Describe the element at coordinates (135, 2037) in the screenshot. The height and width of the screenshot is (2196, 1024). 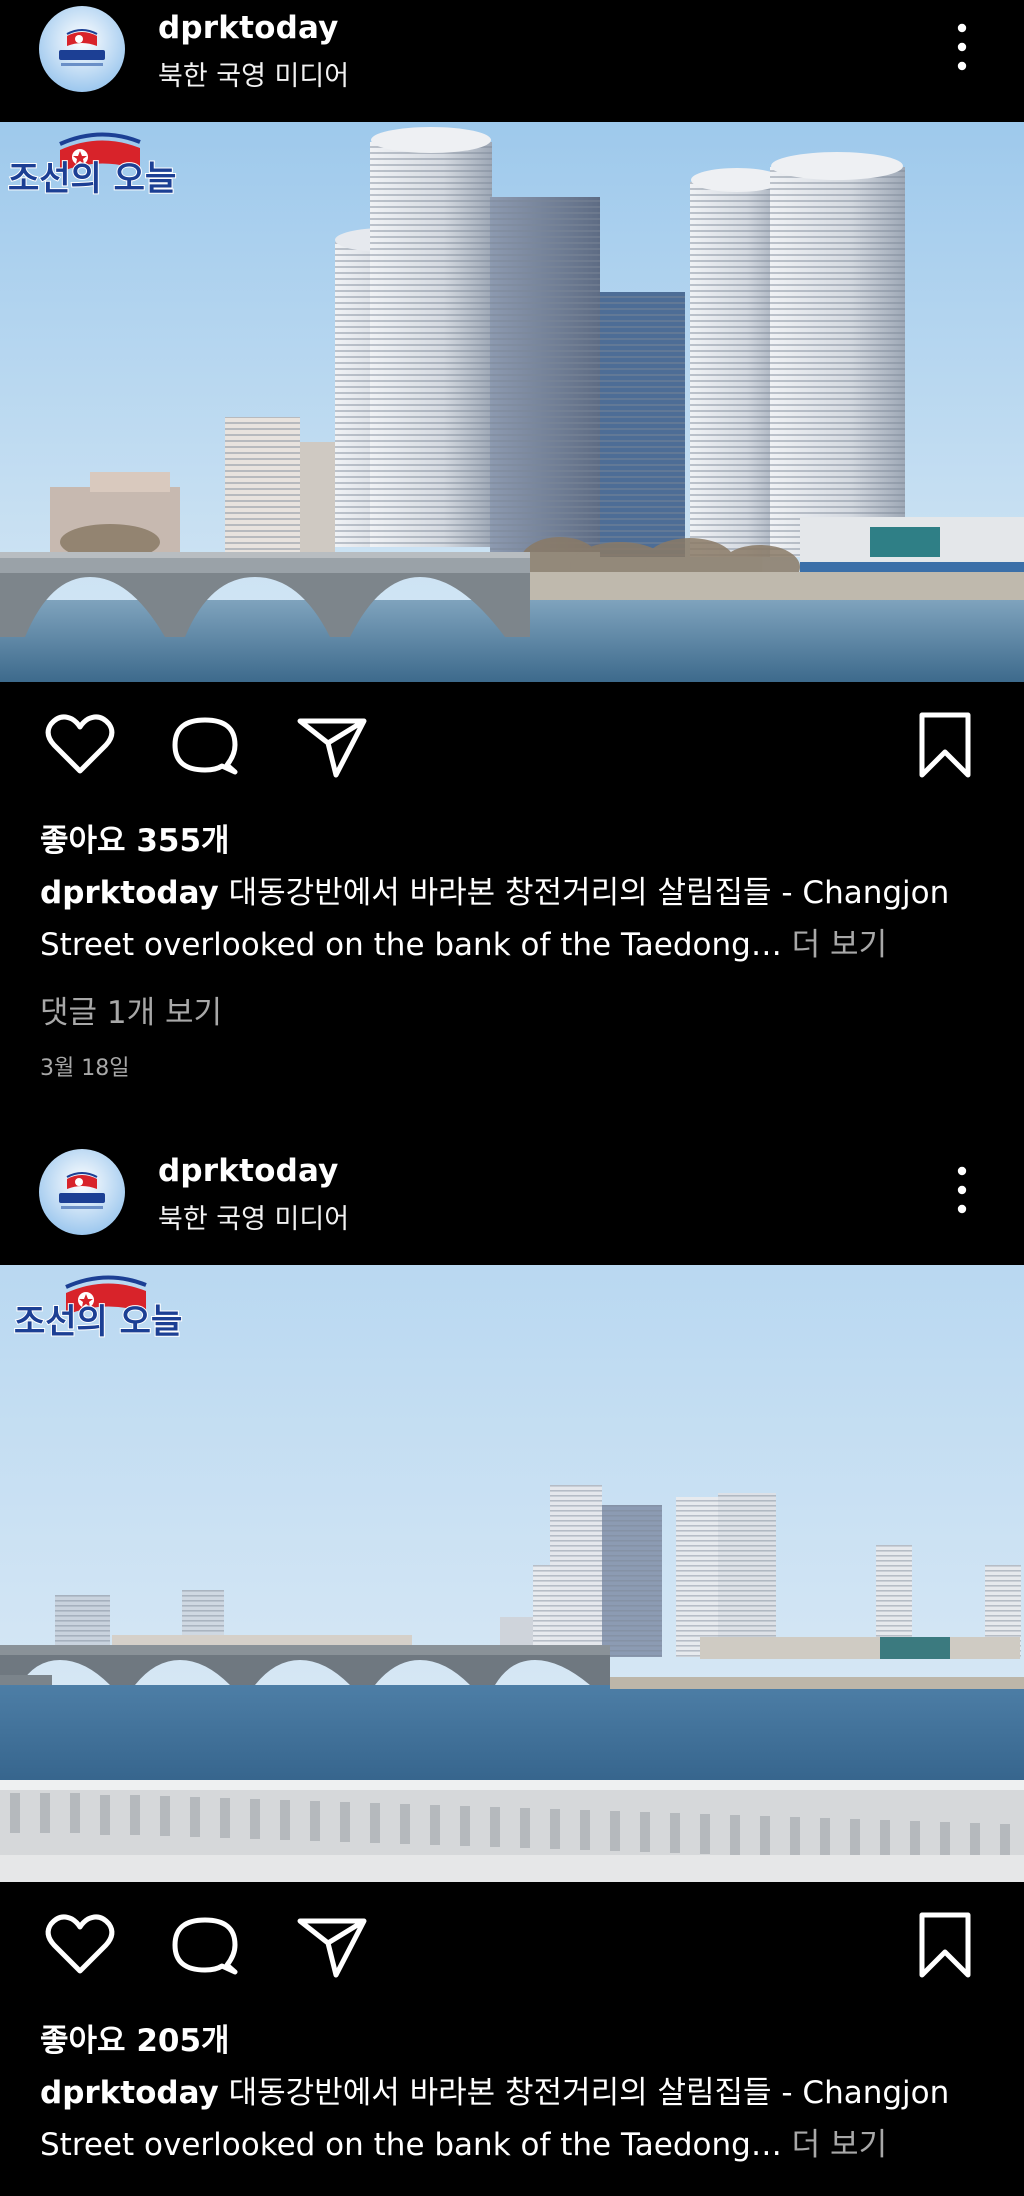
I see `like-count: 좋아요 205개` at that location.